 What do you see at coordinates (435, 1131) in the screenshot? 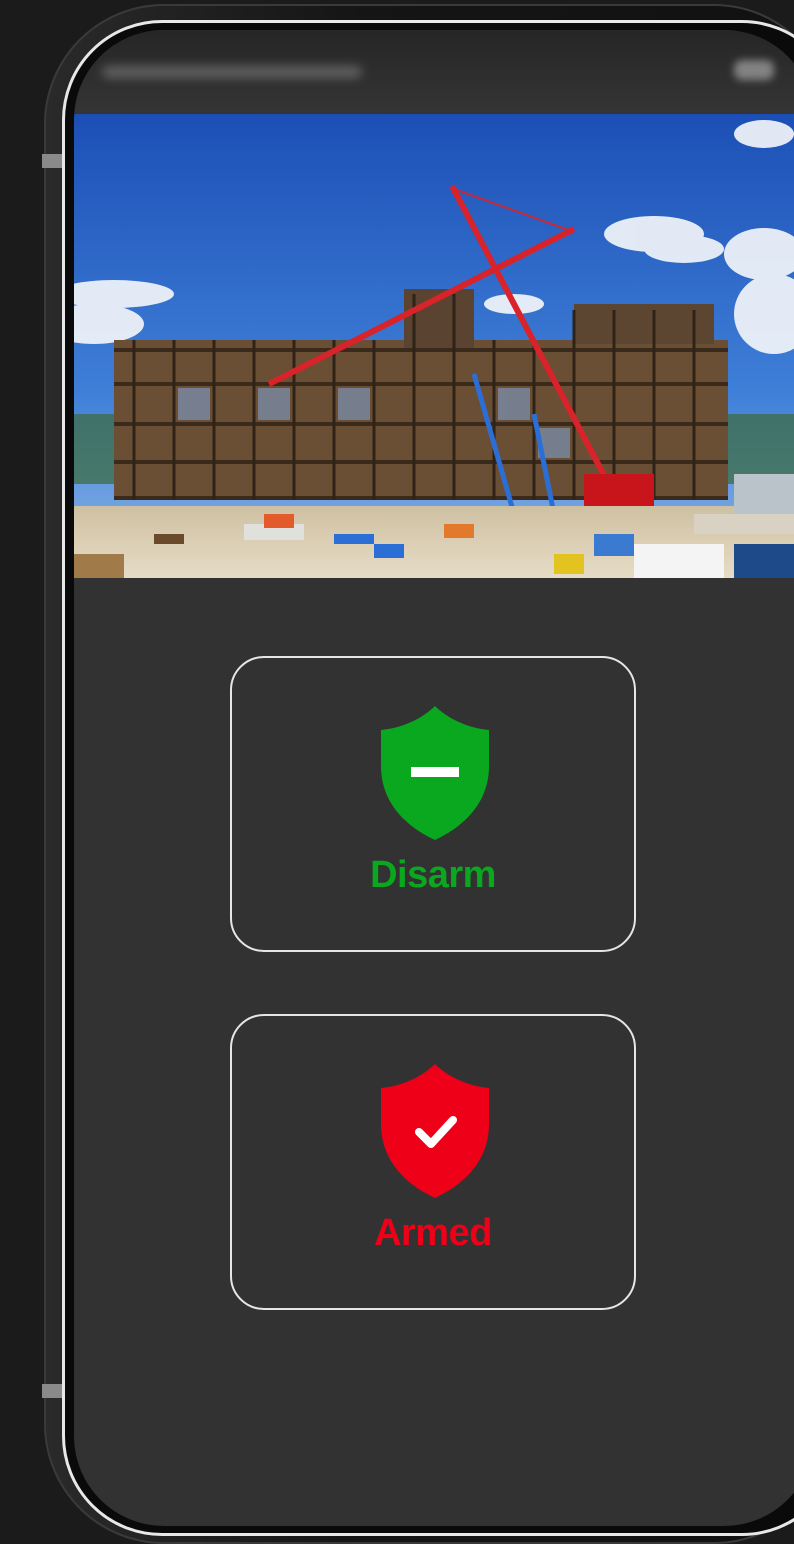
I see `shield-check-icon` at bounding box center [435, 1131].